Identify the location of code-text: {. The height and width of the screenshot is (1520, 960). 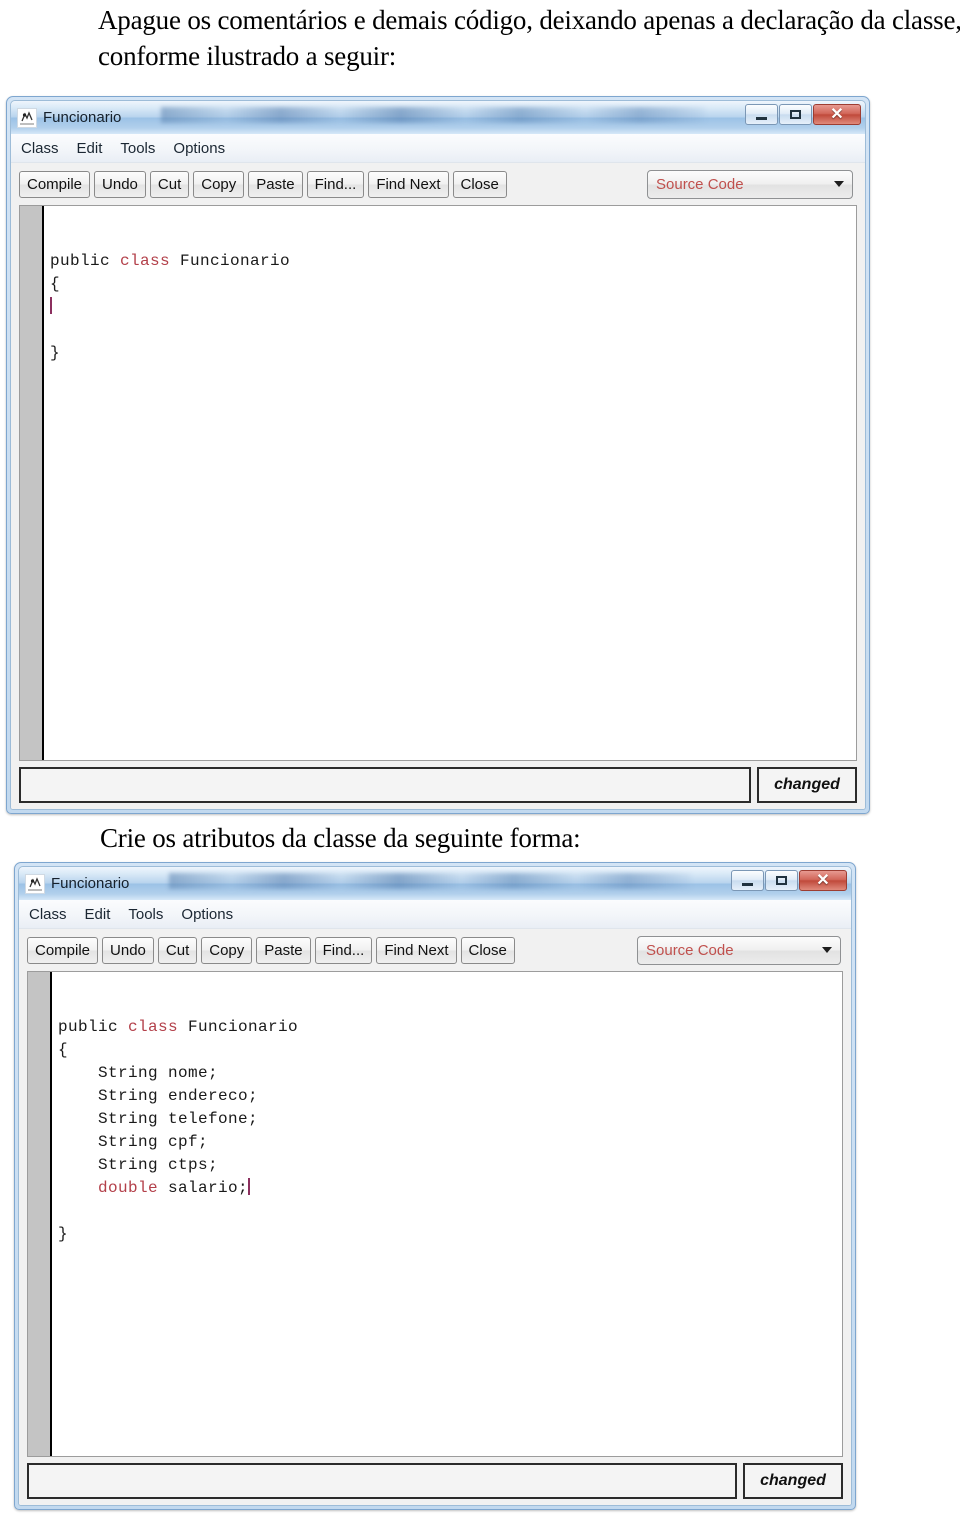
(63, 1050).